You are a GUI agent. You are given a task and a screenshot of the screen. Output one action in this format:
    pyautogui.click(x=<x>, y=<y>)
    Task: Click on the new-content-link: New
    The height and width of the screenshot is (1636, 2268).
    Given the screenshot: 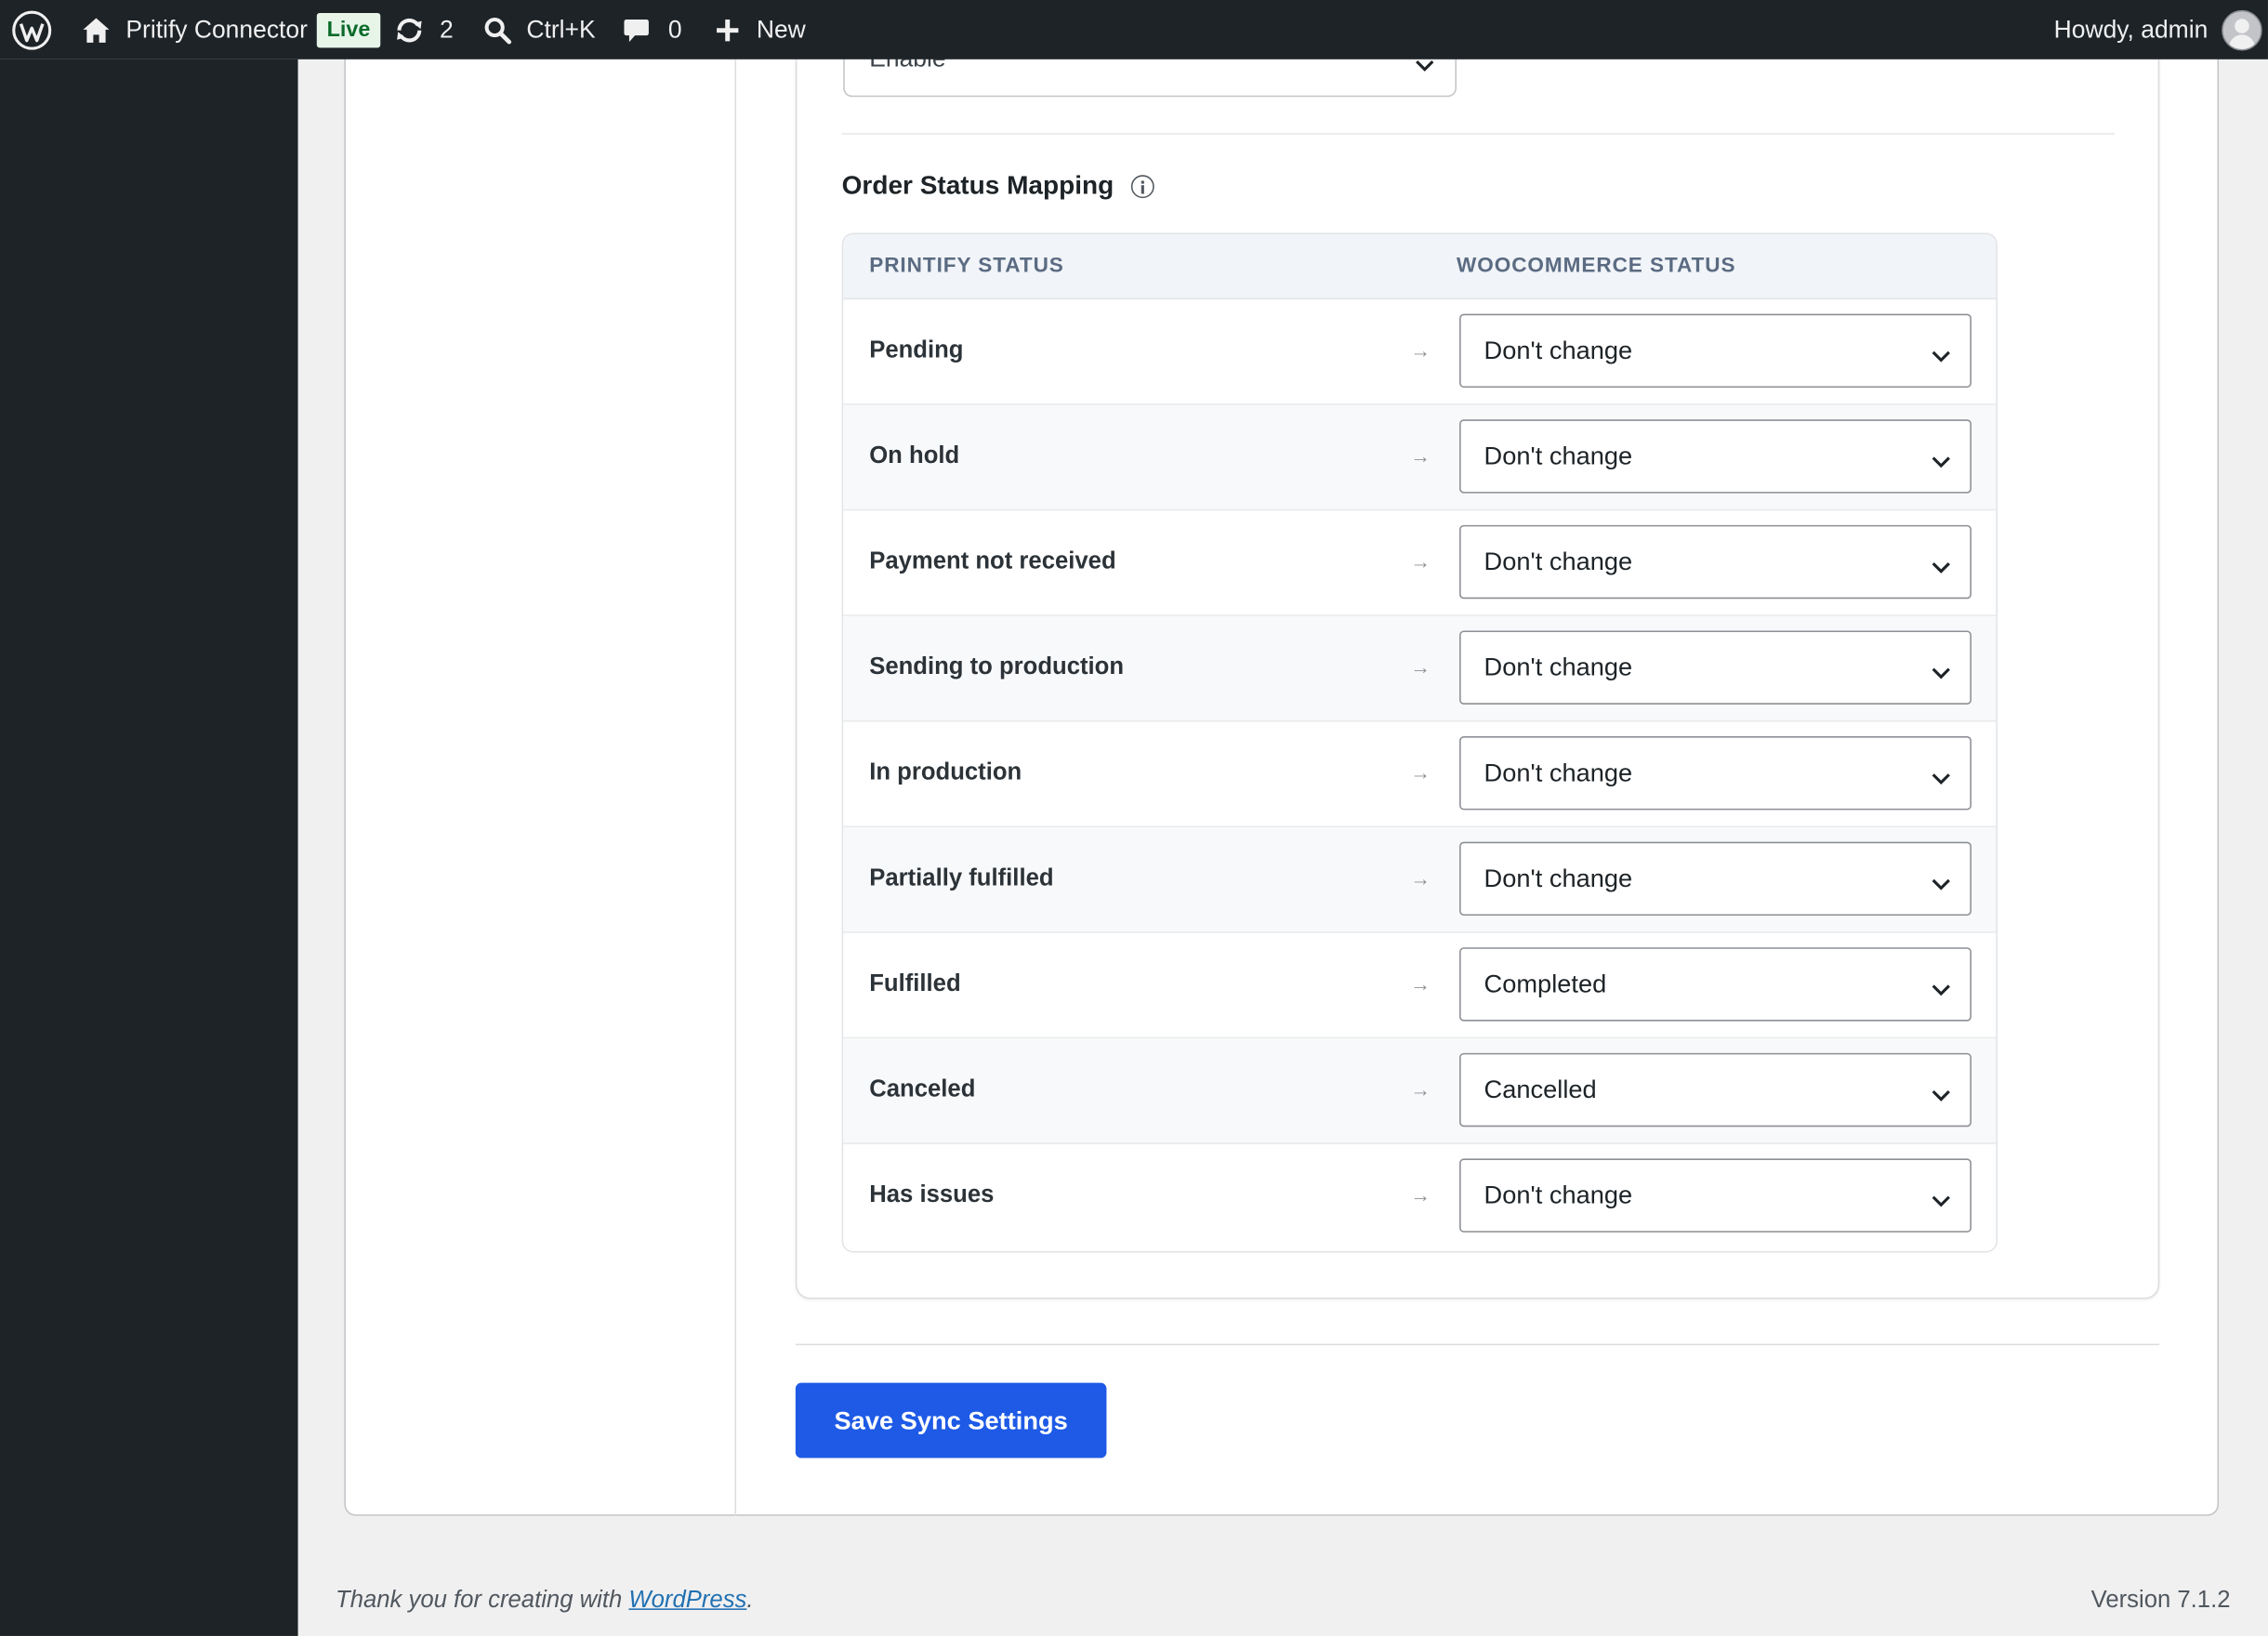 What is the action you would take?
    pyautogui.click(x=760, y=29)
    